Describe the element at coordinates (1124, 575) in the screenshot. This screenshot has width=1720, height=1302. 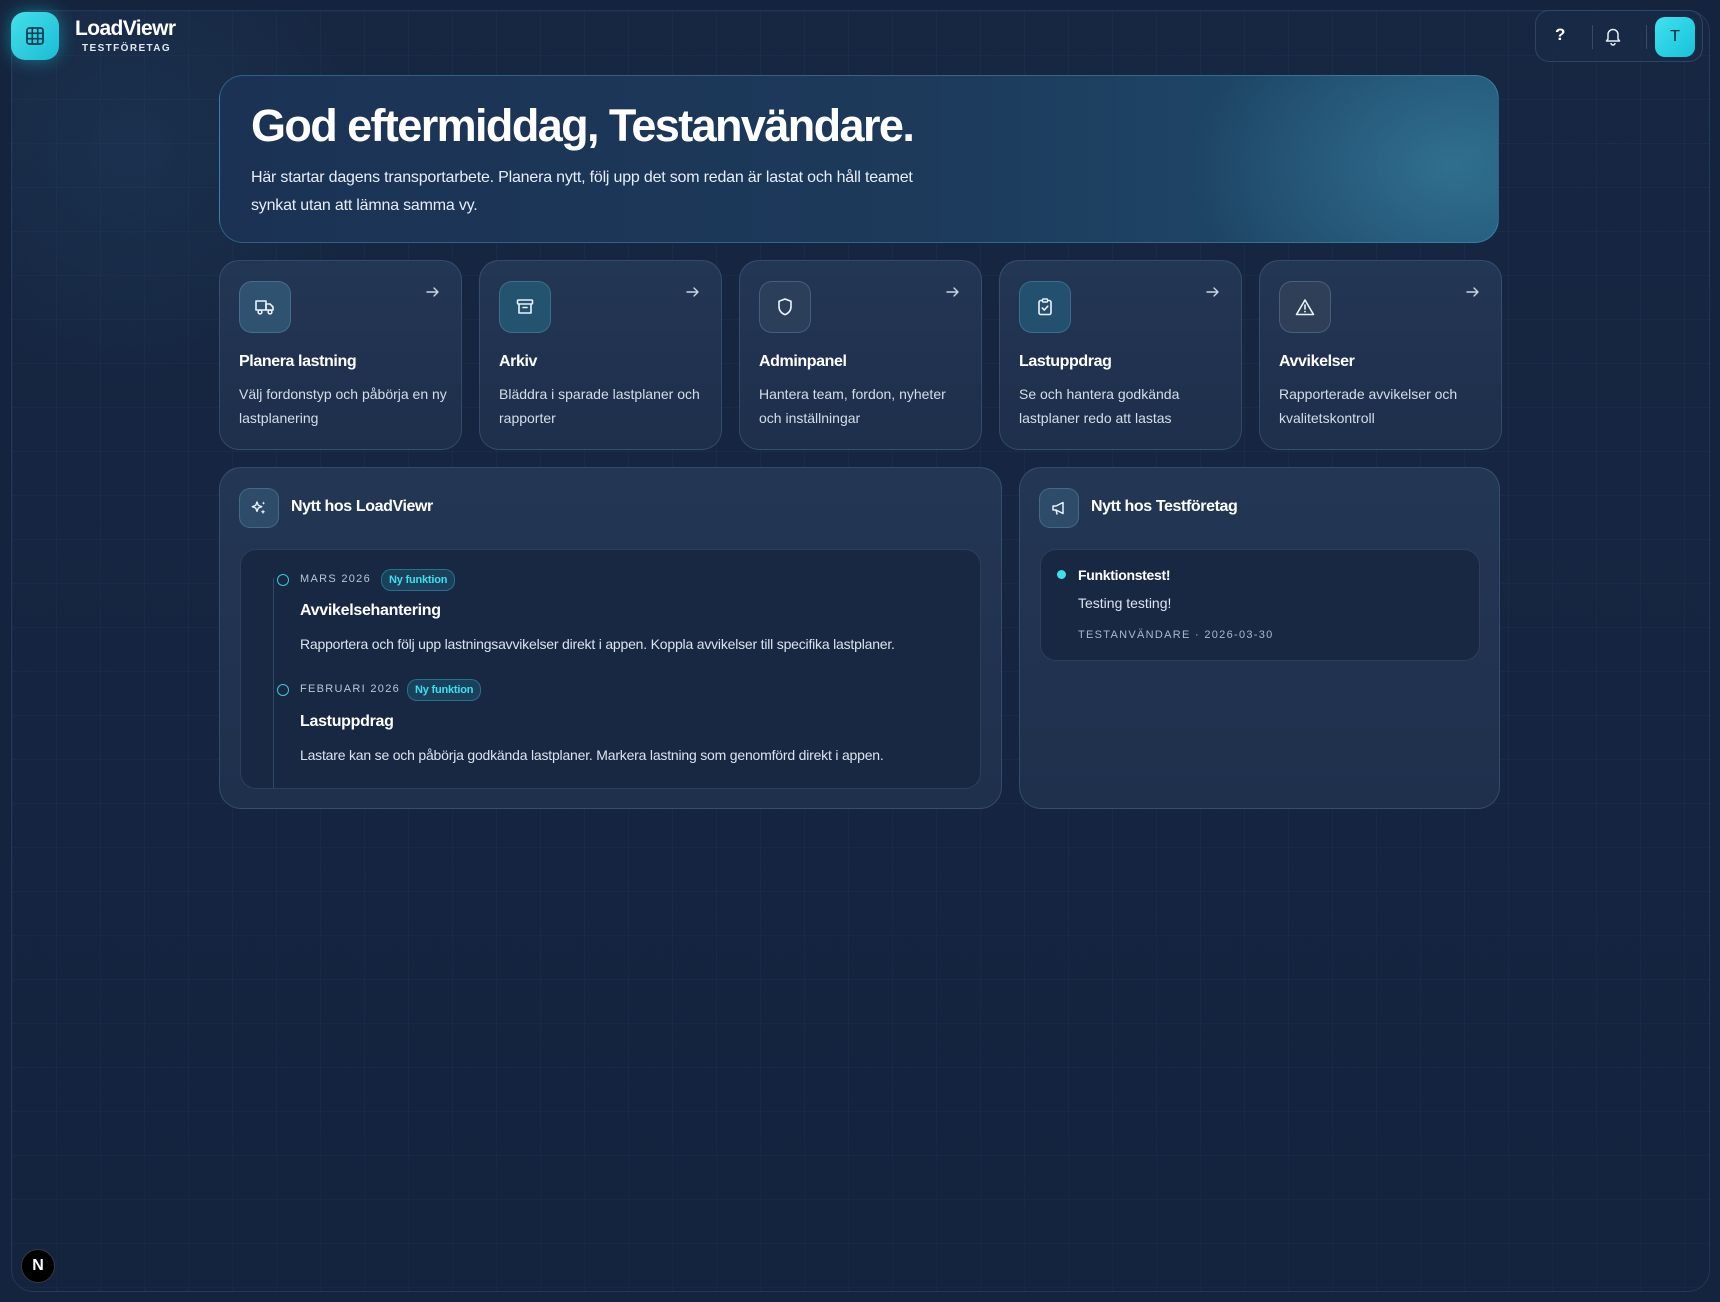
I see `post-title: Funktionstest!` at that location.